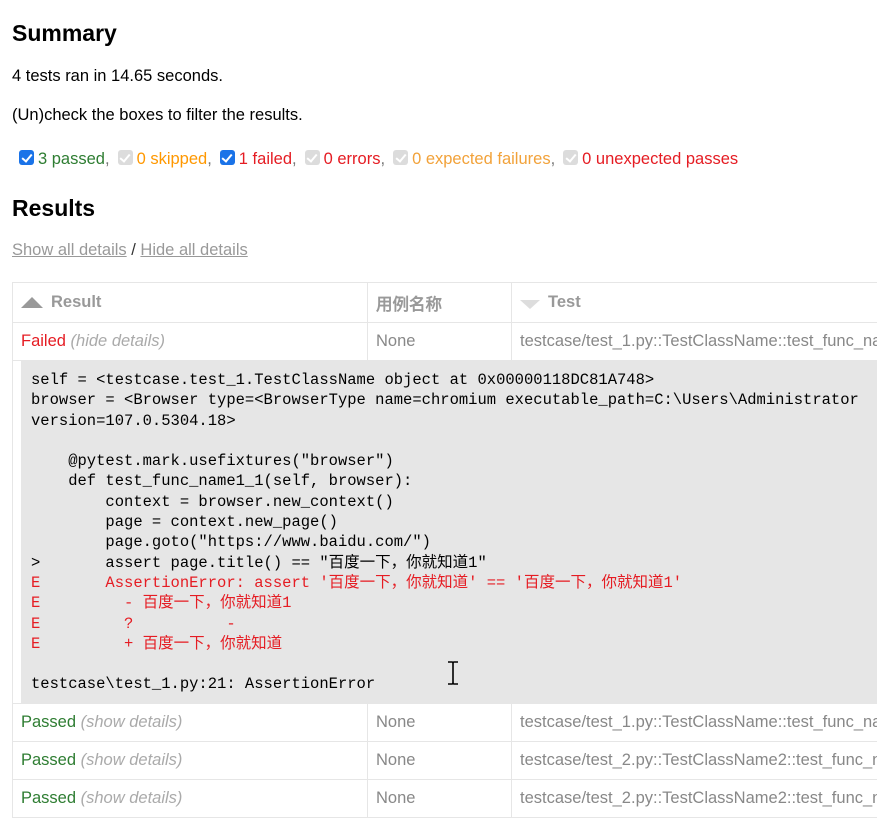  Describe the element at coordinates (117, 76) in the screenshot. I see `run-summary-text: 4 tests ran in 14.65 seconds.` at that location.